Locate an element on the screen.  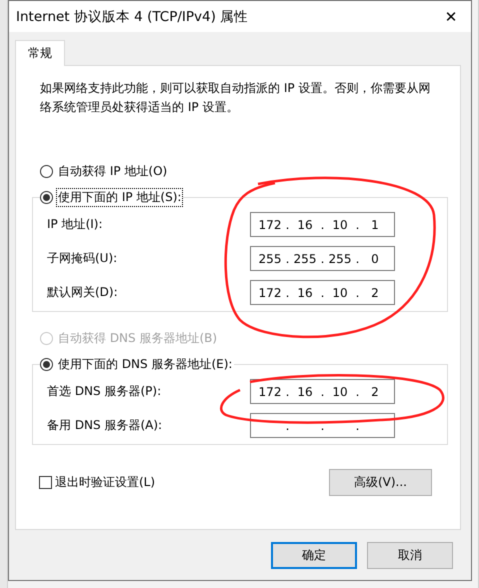
radio-option: 使用下面的 IP 地址(S): is located at coordinates (112, 197).